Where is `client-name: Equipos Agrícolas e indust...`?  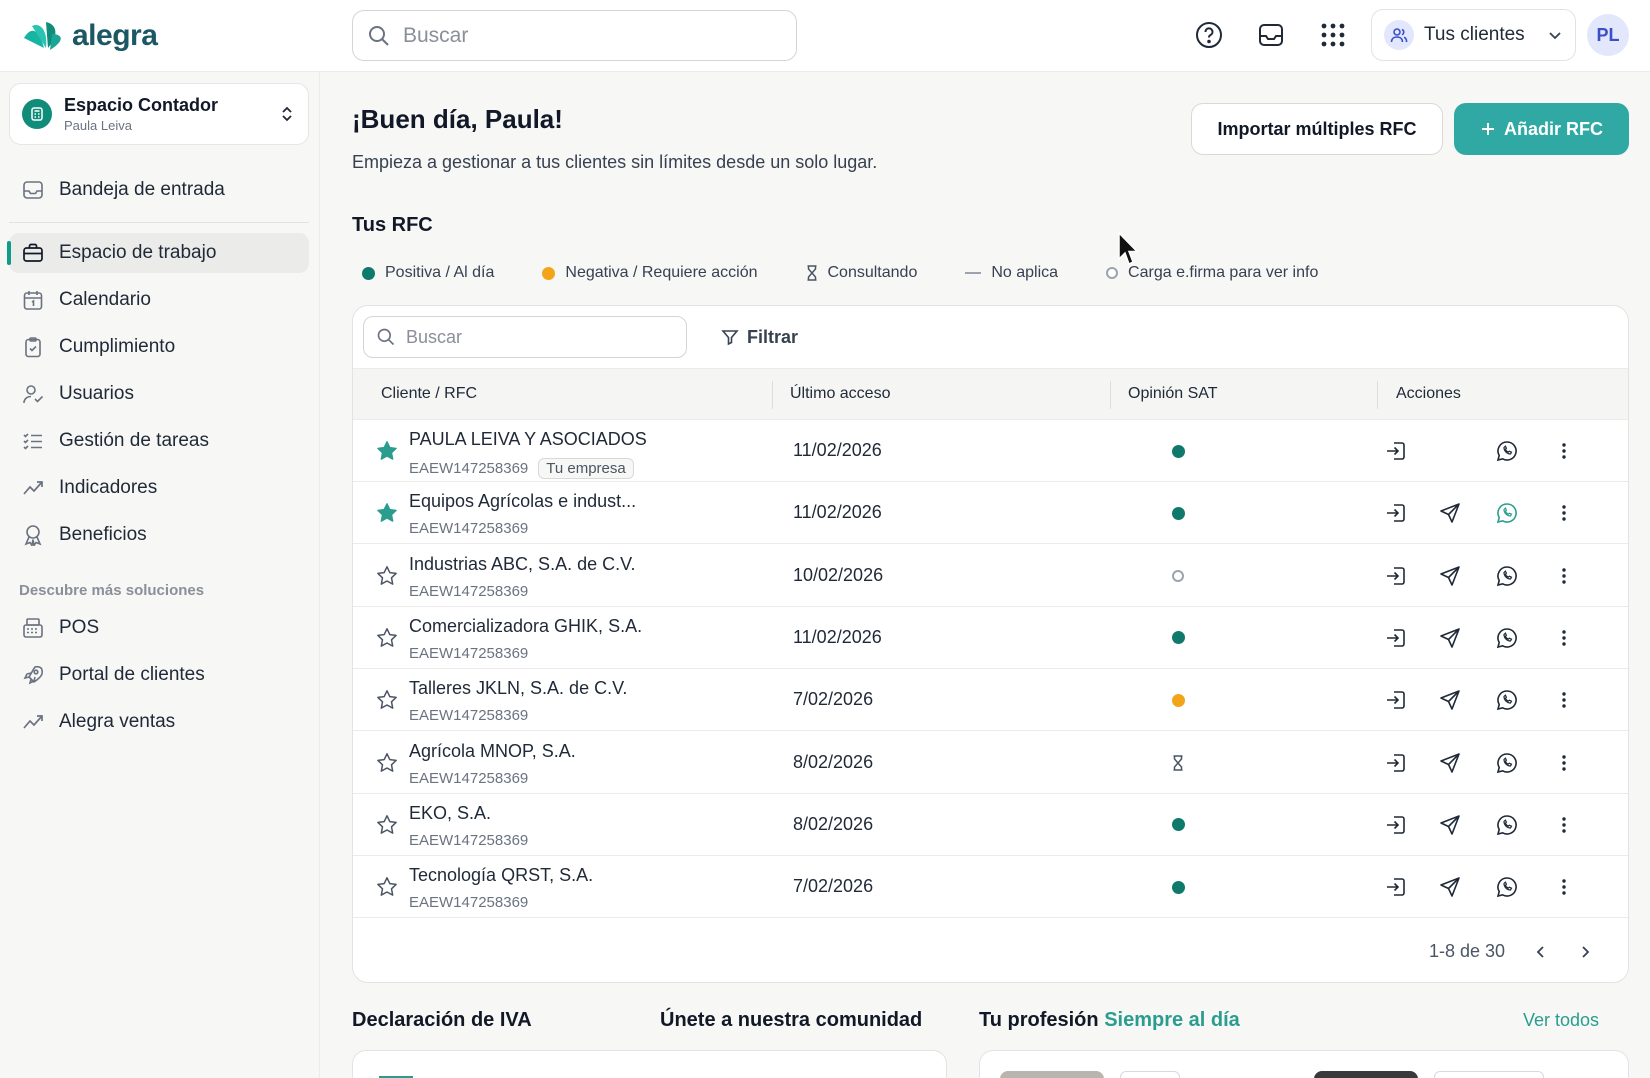 client-name: Equipos Agrícolas e indust... is located at coordinates (522, 501).